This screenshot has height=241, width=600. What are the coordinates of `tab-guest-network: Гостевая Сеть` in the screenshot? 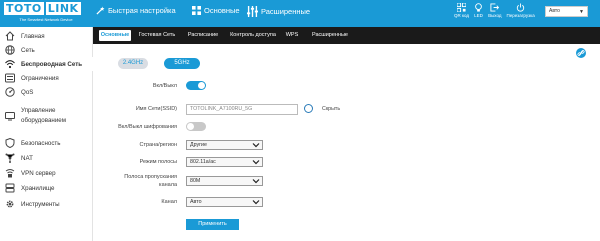 It's located at (157, 35).